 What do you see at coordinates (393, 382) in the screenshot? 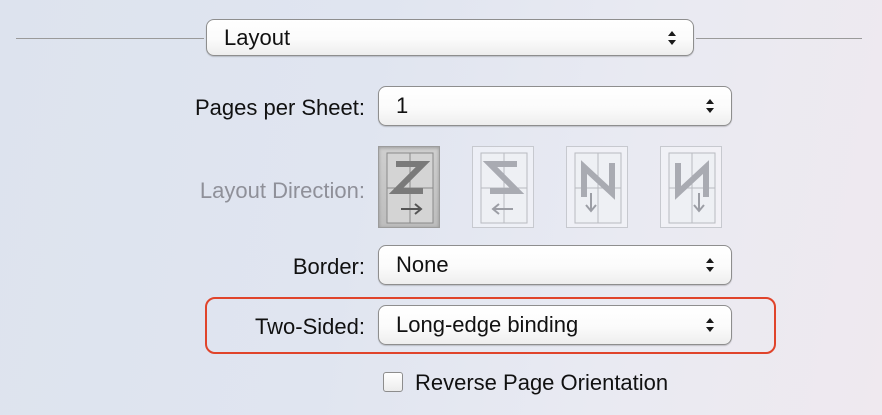
I see `reverse-page-orientation-checkbox` at bounding box center [393, 382].